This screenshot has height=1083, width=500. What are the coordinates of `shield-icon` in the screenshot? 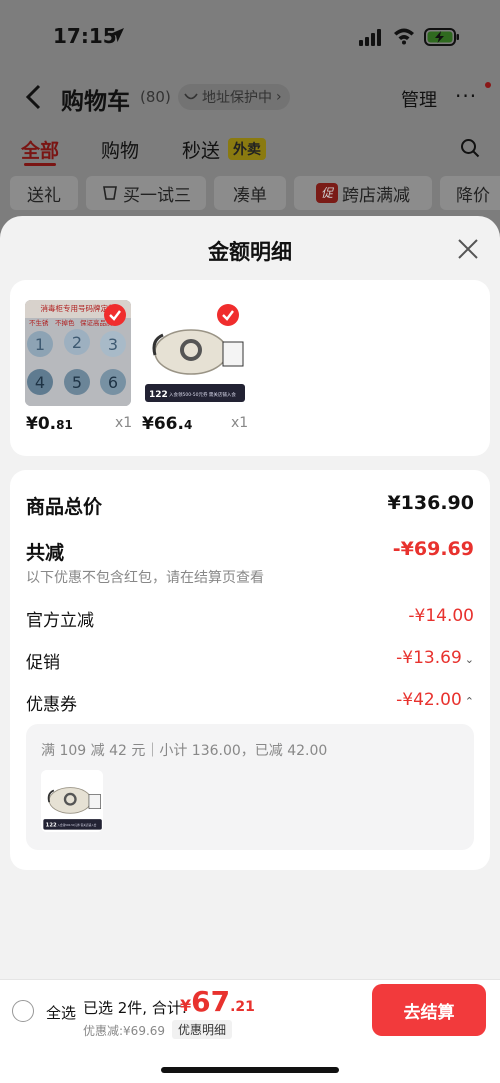 It's located at (191, 96).